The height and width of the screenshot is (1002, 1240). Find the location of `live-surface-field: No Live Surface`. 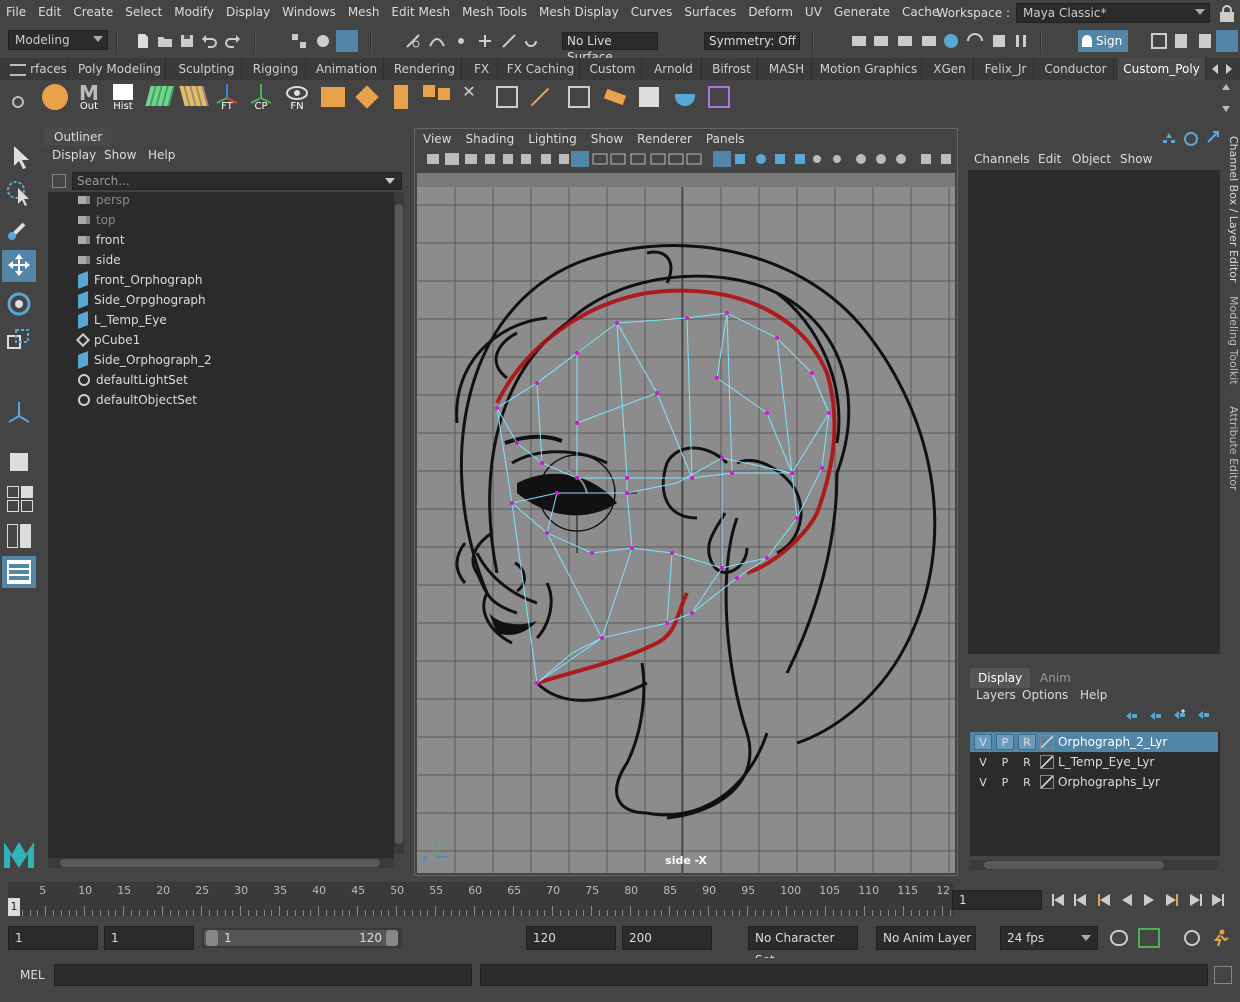

live-surface-field: No Live Surface is located at coordinates (610, 48).